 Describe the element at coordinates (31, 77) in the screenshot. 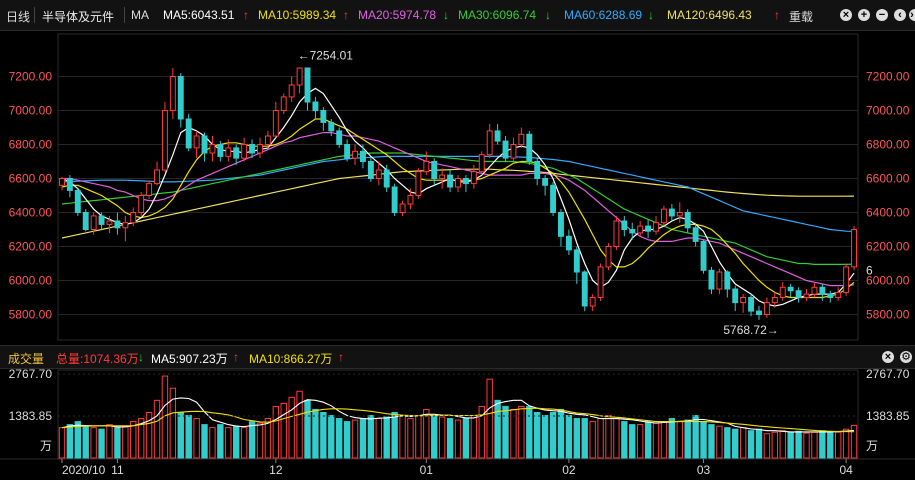

I see `price-tick-left: 7200.00` at that location.